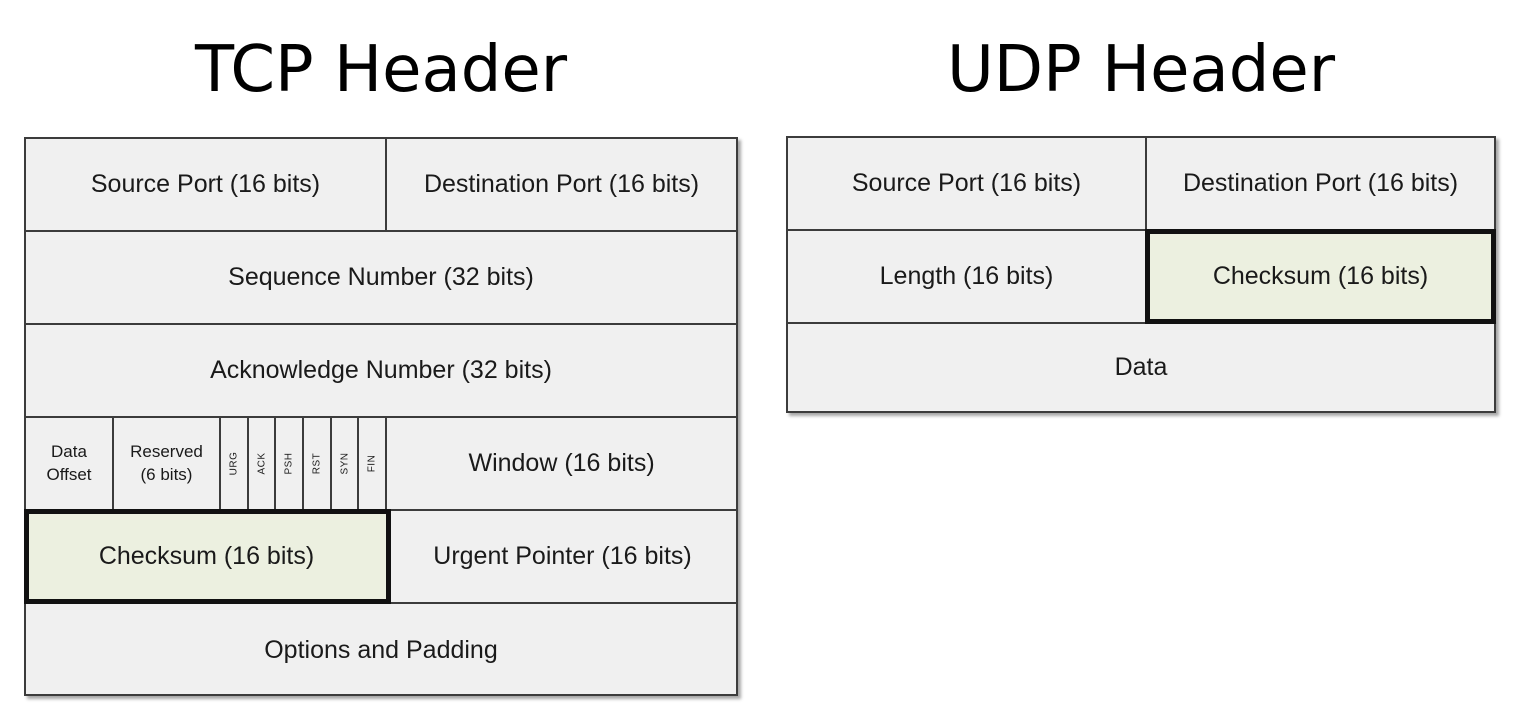 The width and height of the screenshot is (1524, 718). What do you see at coordinates (263, 463) in the screenshot?
I see `tcp-flag-ack: ACK` at bounding box center [263, 463].